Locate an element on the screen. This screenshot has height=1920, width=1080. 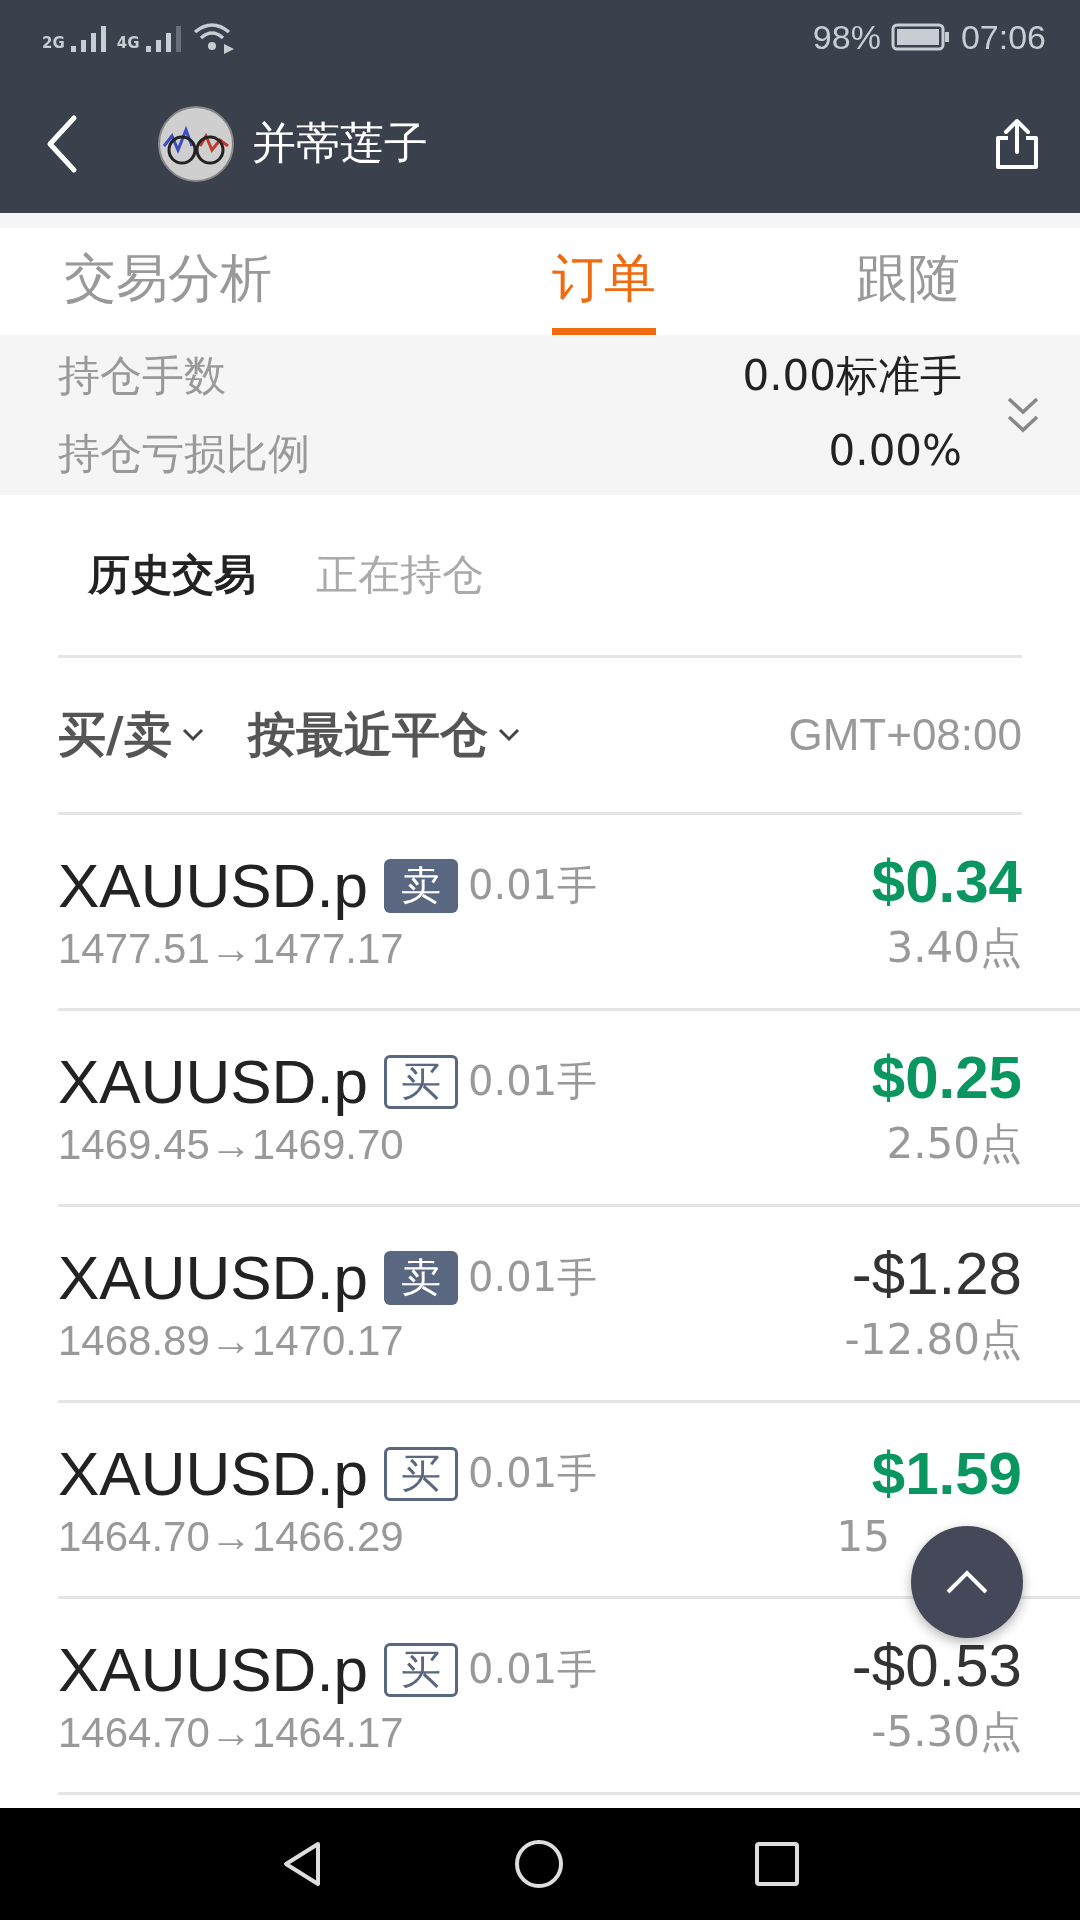
chevron-up-icon is located at coordinates (967, 1582).